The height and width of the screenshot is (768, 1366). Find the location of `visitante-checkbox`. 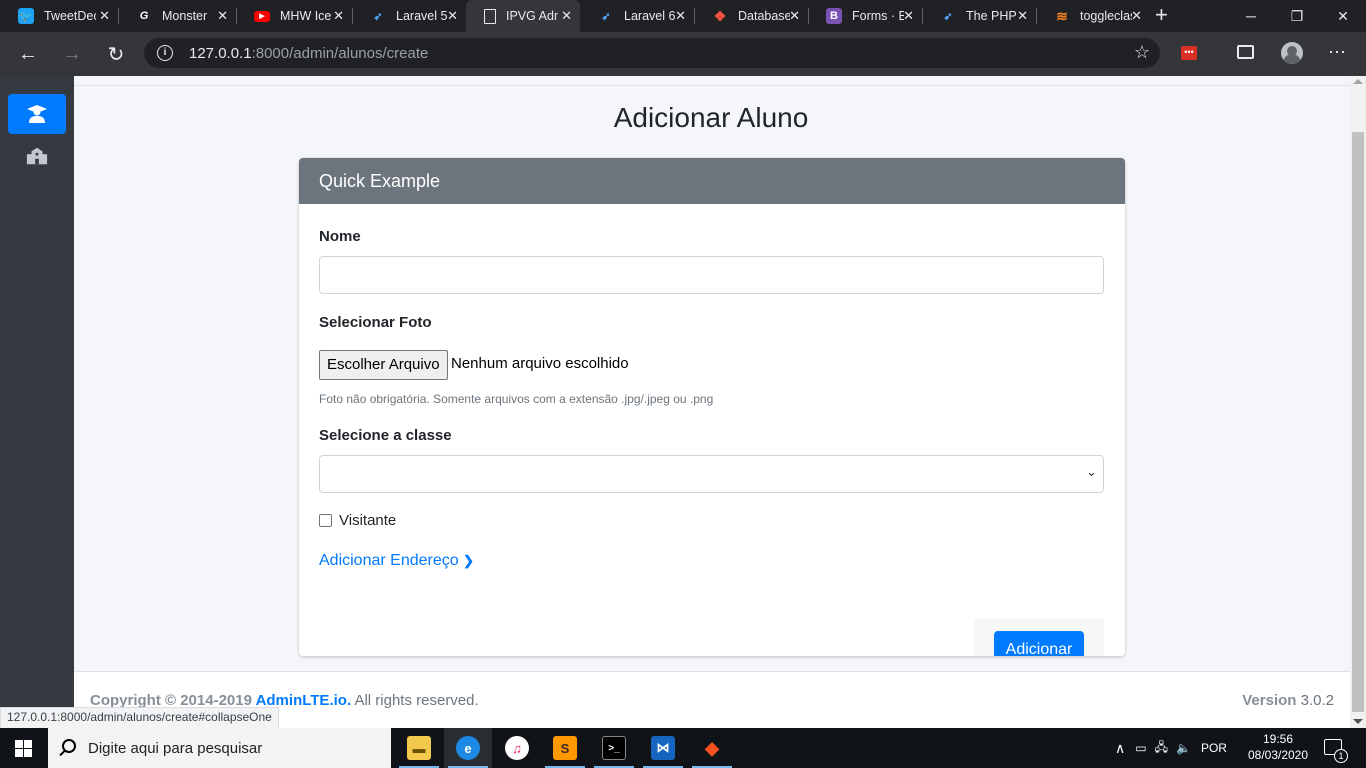

visitante-checkbox is located at coordinates (325, 520).